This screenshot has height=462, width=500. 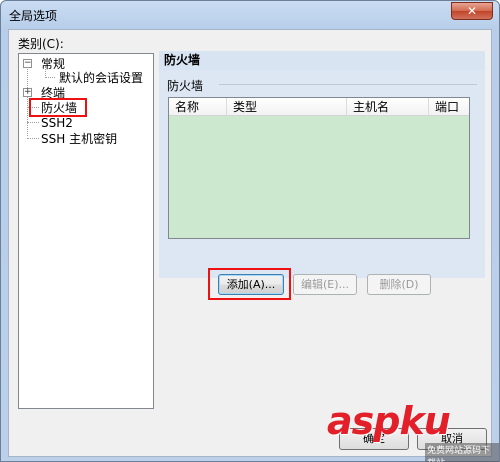 I want to click on group-divider, so click(x=348, y=84).